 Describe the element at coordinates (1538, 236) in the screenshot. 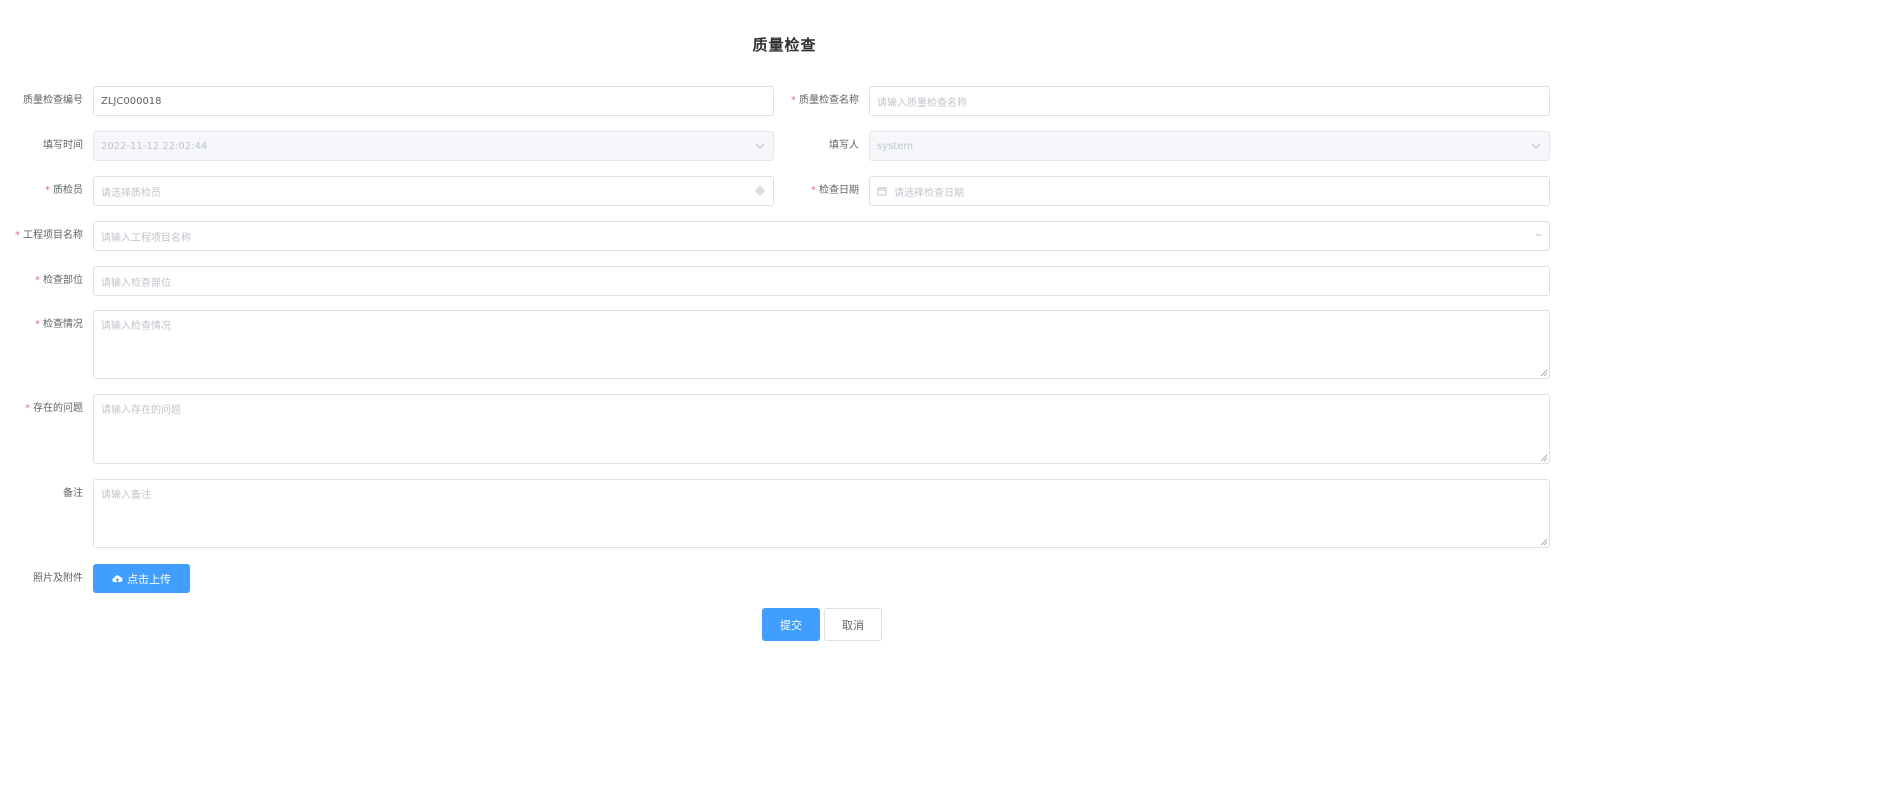

I see `more-icon: ···` at that location.